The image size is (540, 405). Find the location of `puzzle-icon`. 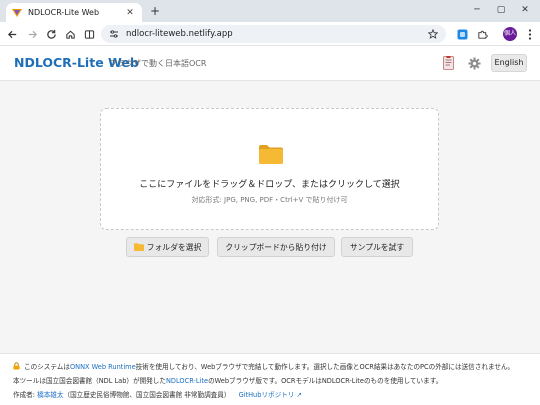

puzzle-icon is located at coordinates (482, 34).